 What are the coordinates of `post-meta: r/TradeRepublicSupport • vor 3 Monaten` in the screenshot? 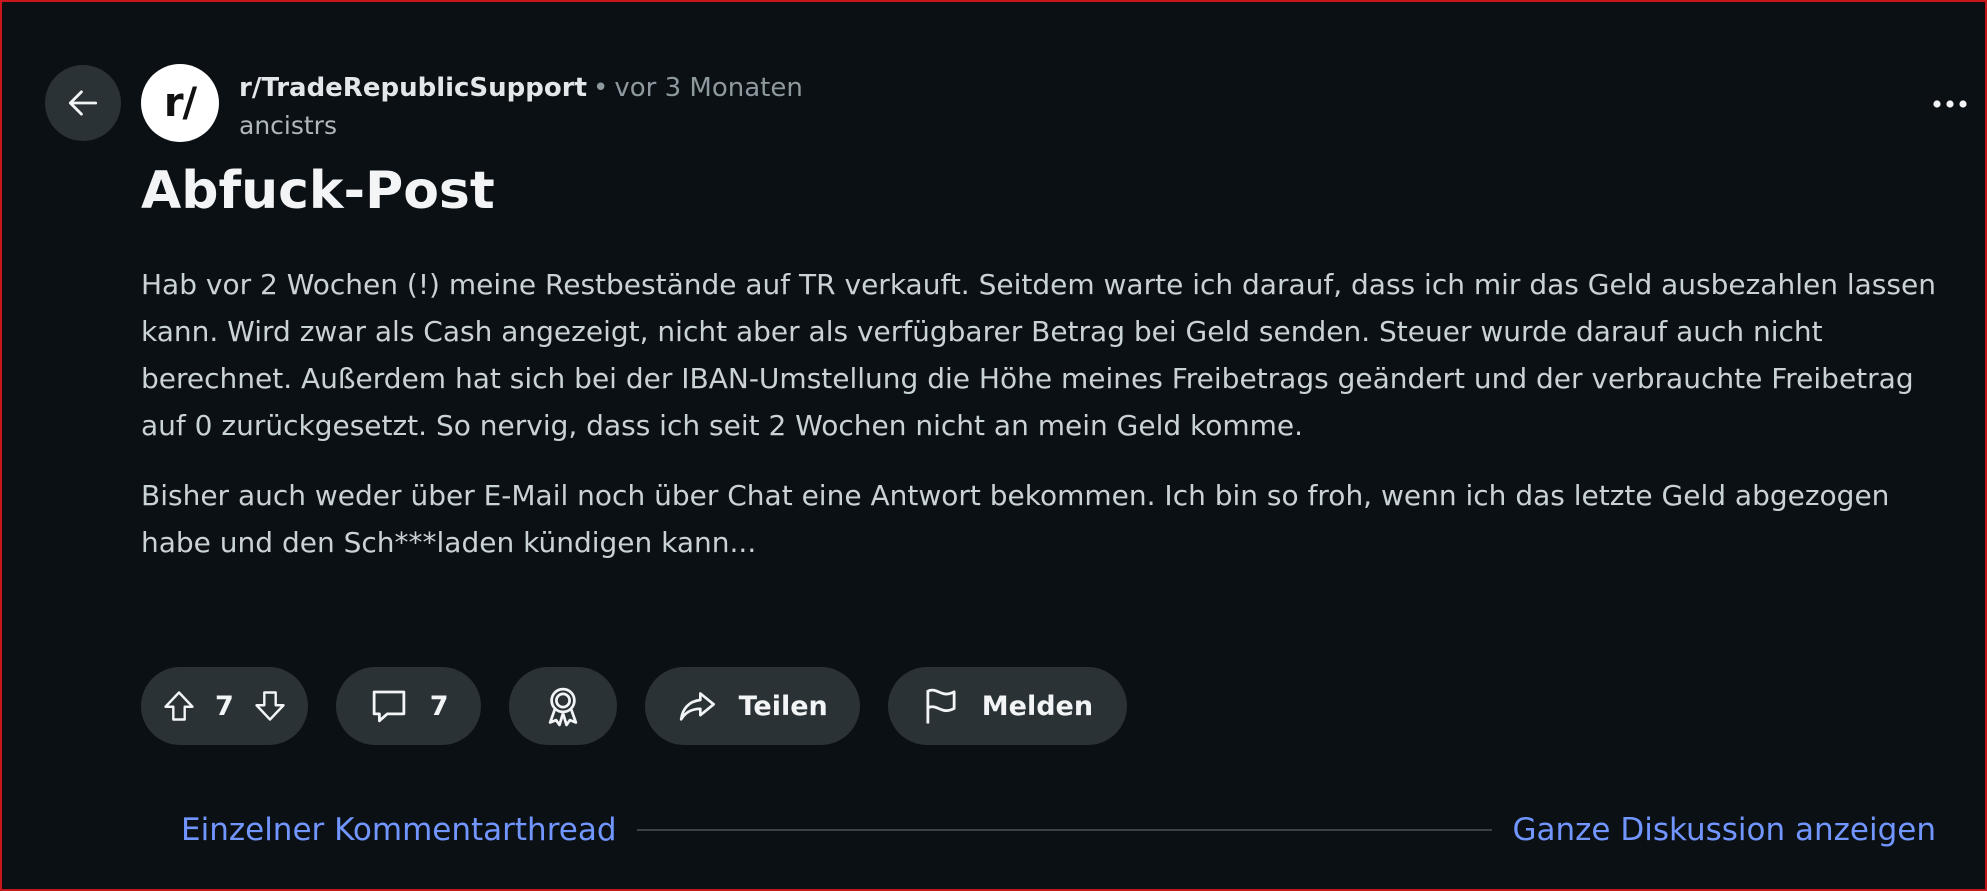 It's located at (521, 88).